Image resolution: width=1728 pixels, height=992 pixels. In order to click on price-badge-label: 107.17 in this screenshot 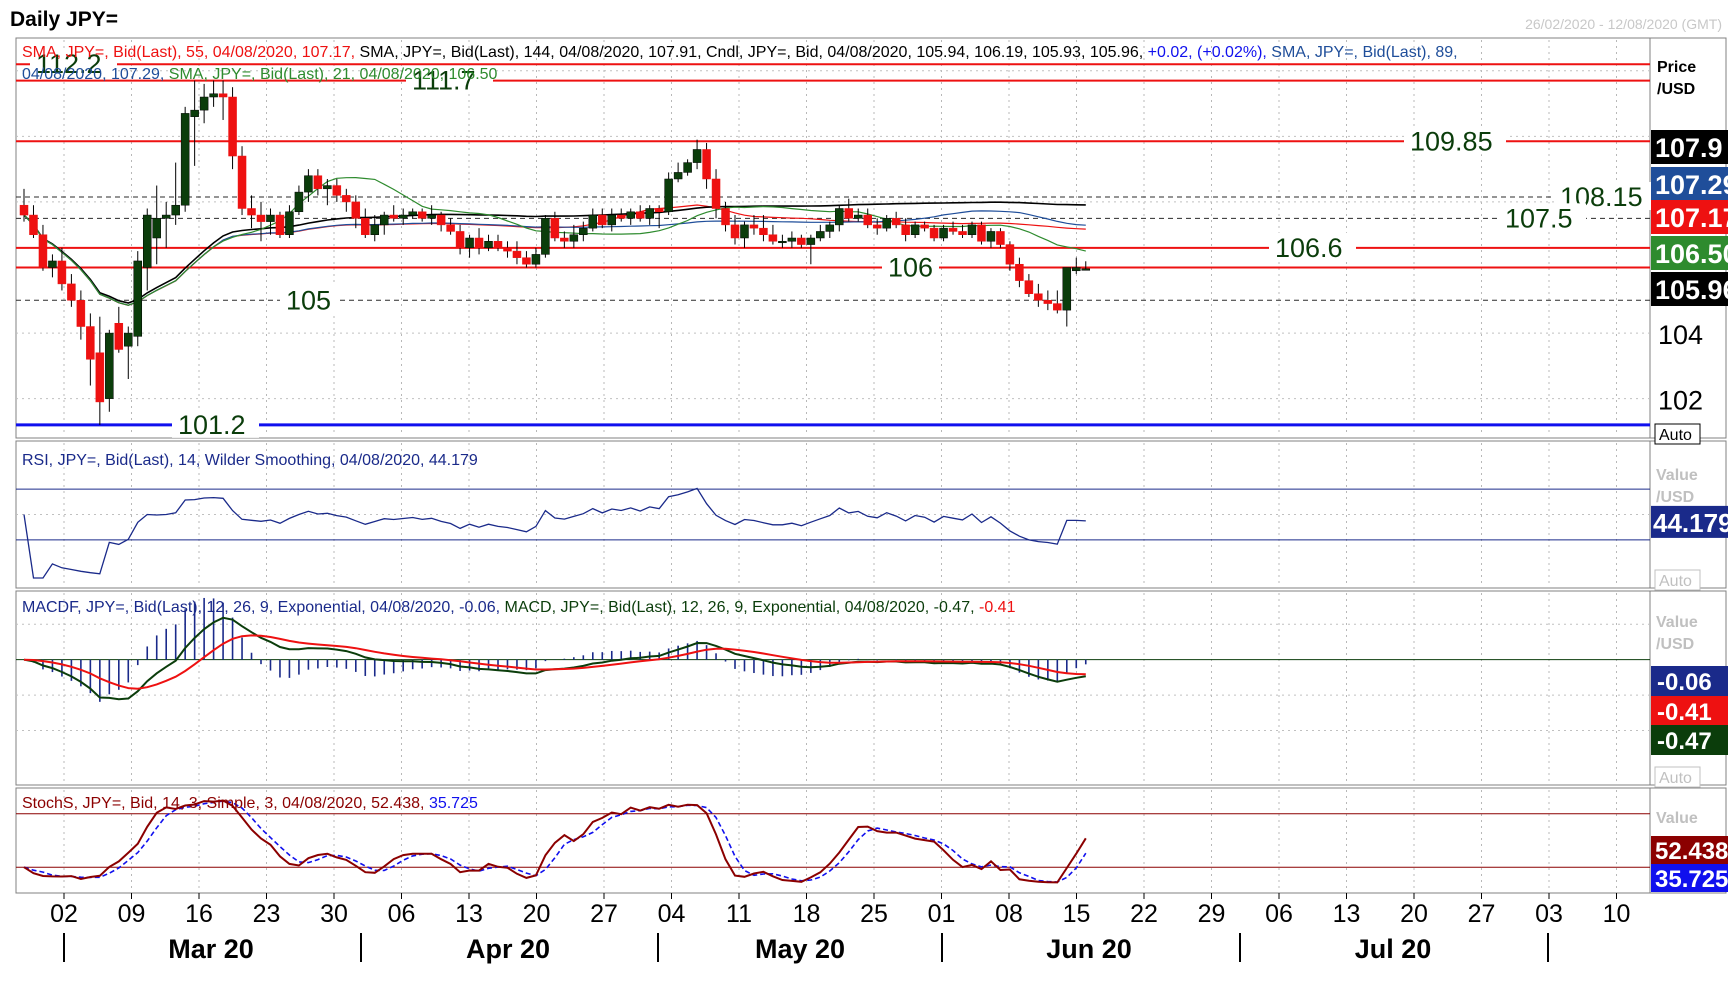, I will do `click(1691, 218)`.